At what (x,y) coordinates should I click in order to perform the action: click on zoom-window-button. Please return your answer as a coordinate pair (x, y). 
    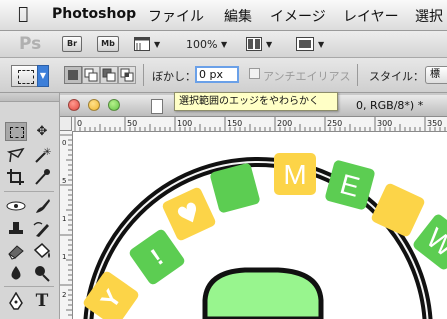
    Looking at the image, I should click on (114, 105).